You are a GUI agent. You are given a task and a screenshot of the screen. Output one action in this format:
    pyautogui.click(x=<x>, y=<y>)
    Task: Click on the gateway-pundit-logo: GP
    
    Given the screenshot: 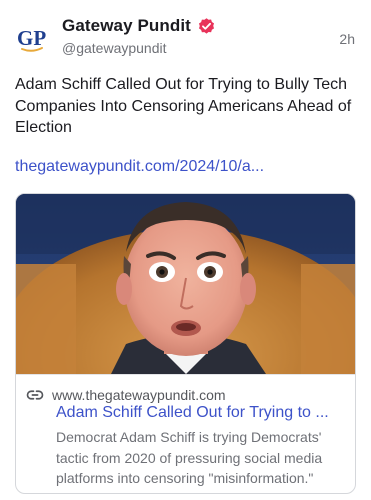 What is the action you would take?
    pyautogui.click(x=31, y=39)
    